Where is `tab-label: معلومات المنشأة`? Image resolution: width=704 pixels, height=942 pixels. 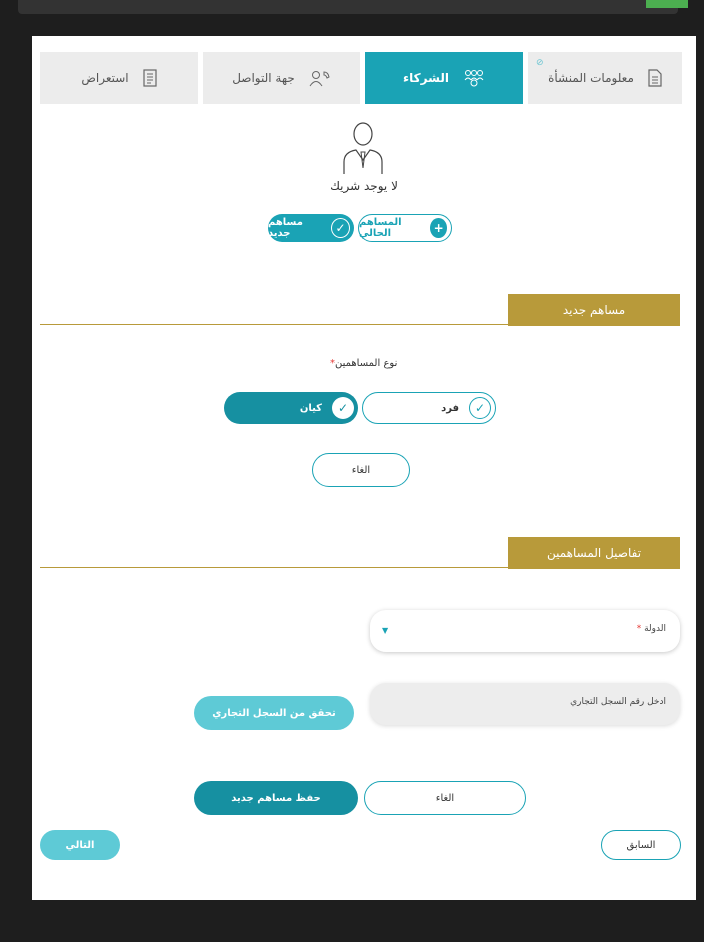
tab-label: معلومات المنشأة is located at coordinates (591, 78).